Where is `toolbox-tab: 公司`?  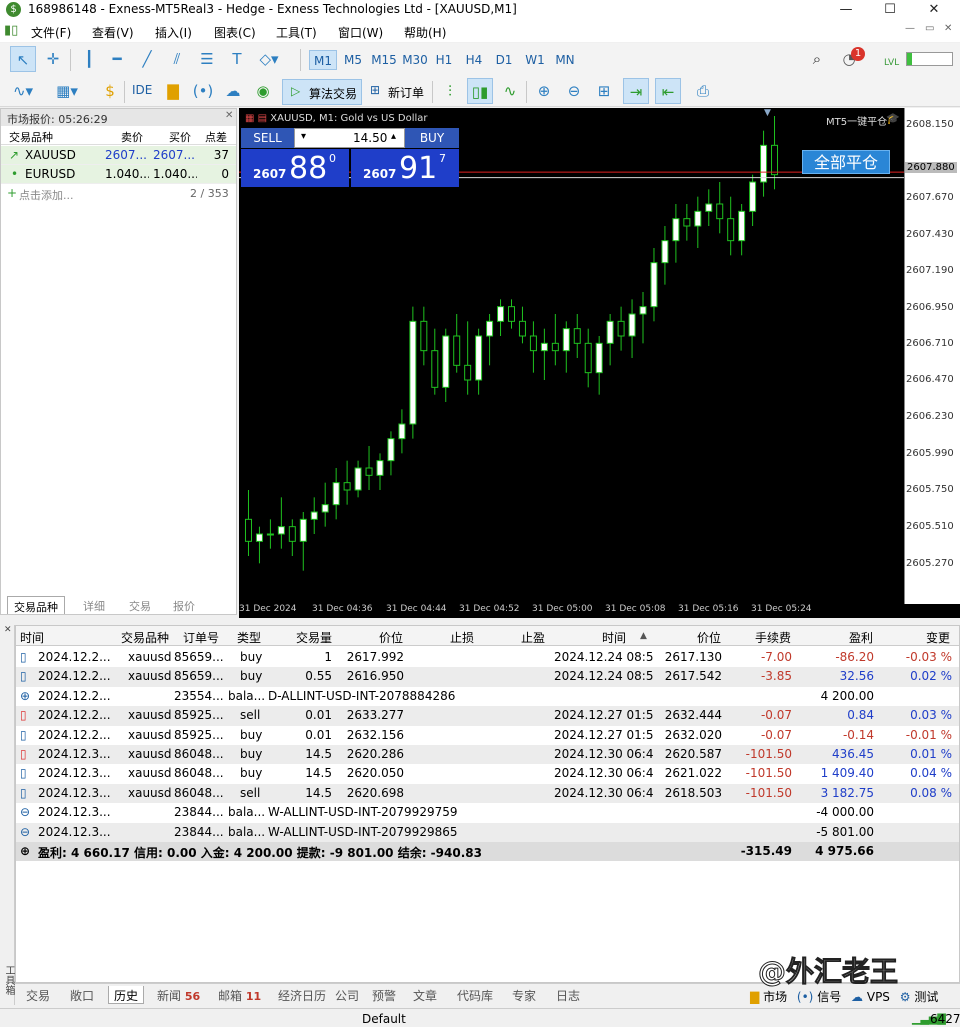 toolbox-tab: 公司 is located at coordinates (347, 995).